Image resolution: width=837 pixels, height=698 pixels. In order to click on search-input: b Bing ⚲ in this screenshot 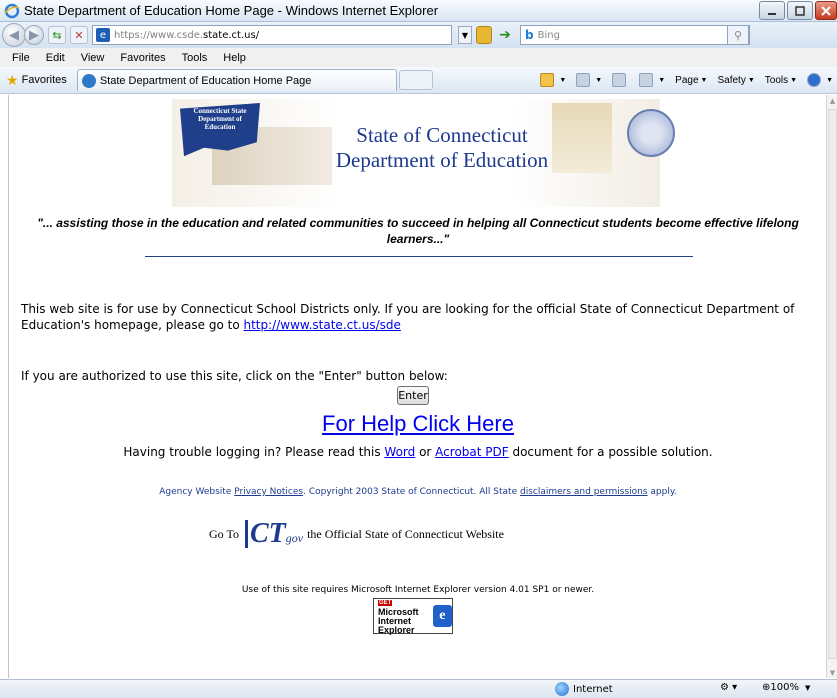, I will do `click(635, 35)`.